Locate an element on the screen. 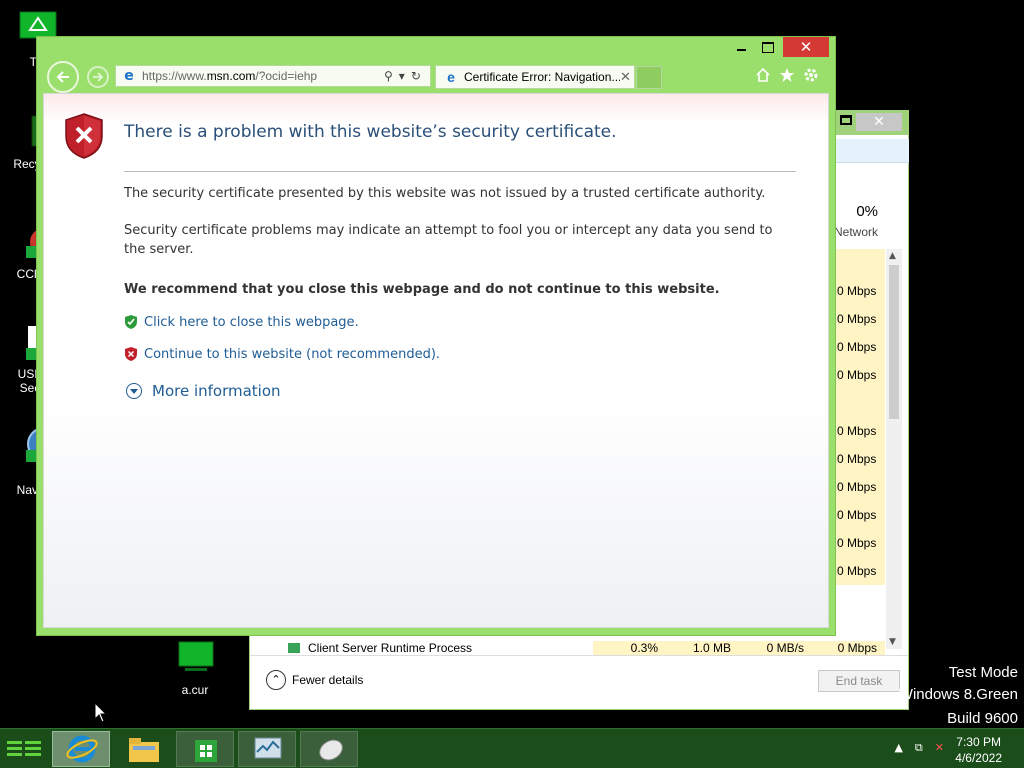 The width and height of the screenshot is (1024, 768). scrollbar: ▲ ▼ is located at coordinates (894, 449).